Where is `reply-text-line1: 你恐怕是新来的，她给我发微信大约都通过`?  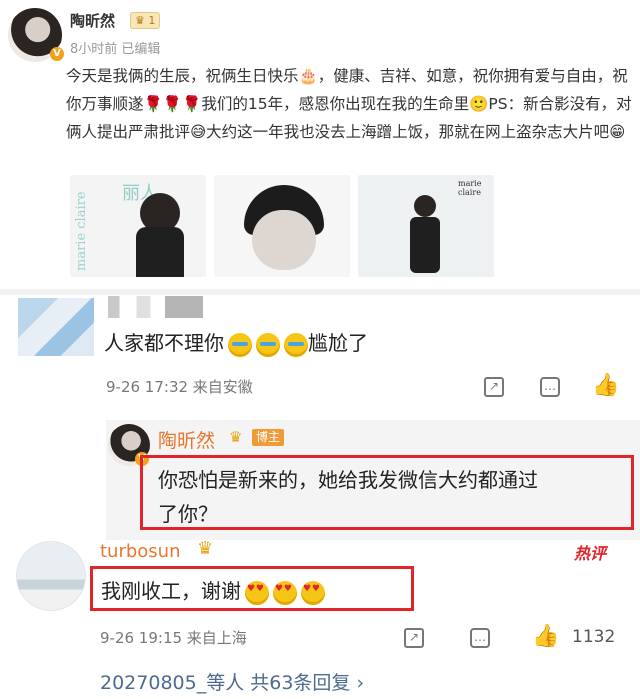
reply-text-line1: 你恐怕是新来的，她给我发微信大约都通过 is located at coordinates (348, 480).